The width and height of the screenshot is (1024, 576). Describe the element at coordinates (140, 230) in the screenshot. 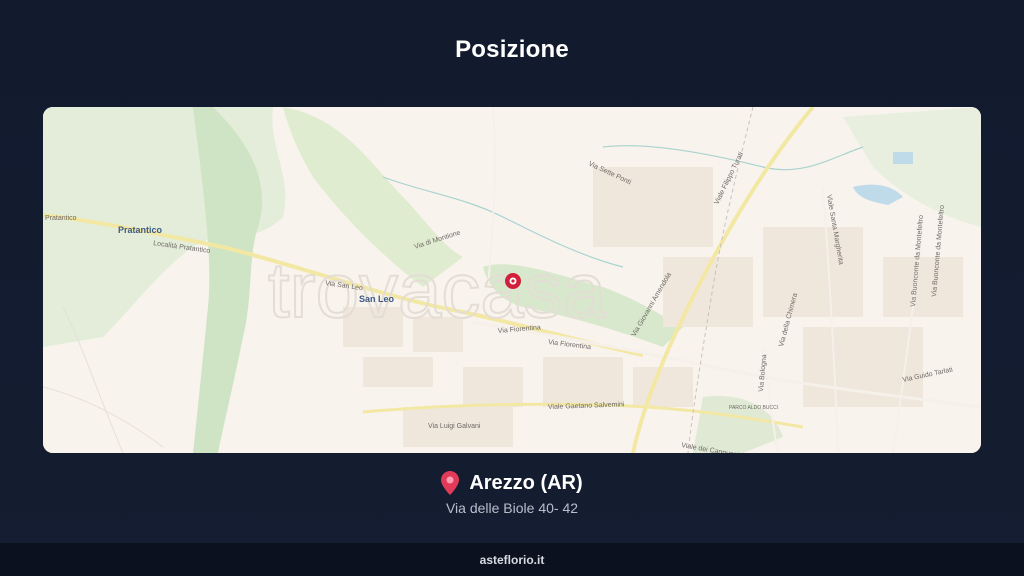

I see `place-label-pratantico: Pratantico` at that location.